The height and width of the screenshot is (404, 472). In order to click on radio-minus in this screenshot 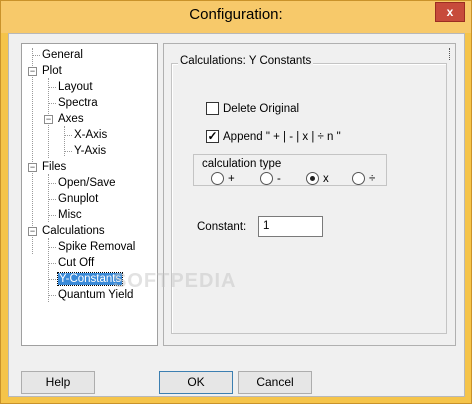, I will do `click(266, 178)`.